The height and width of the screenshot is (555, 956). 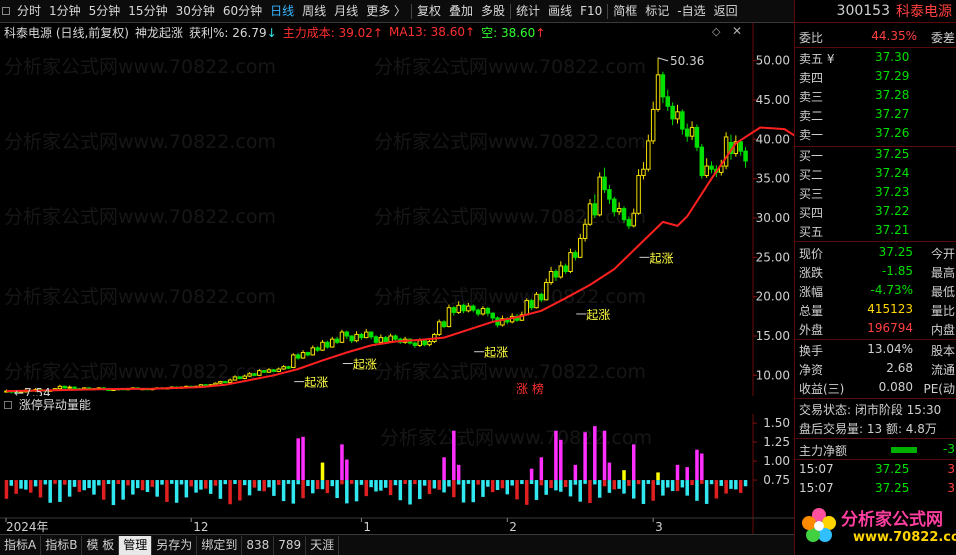 I want to click on toolbar-item-15: F10, so click(x=591, y=11).